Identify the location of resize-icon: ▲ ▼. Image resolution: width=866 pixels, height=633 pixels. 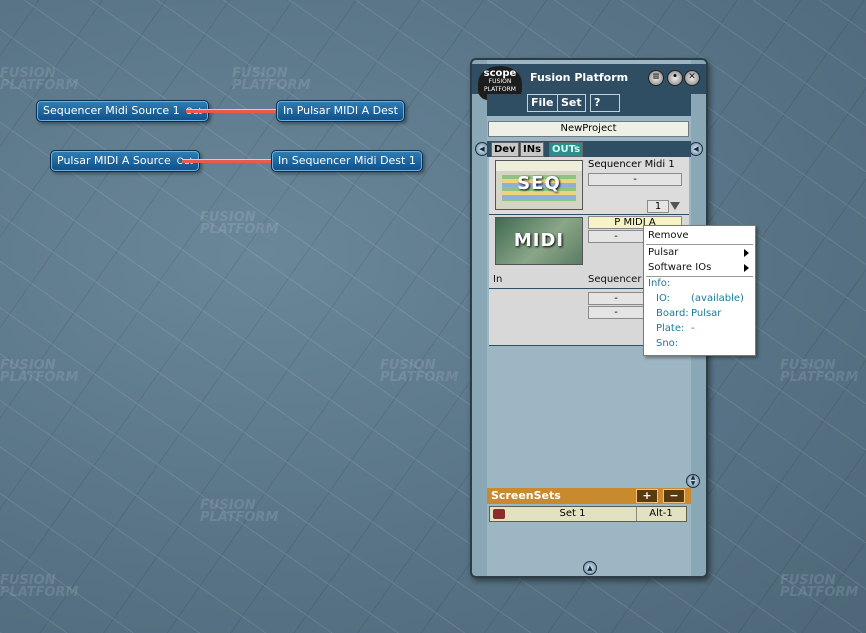
(693, 481).